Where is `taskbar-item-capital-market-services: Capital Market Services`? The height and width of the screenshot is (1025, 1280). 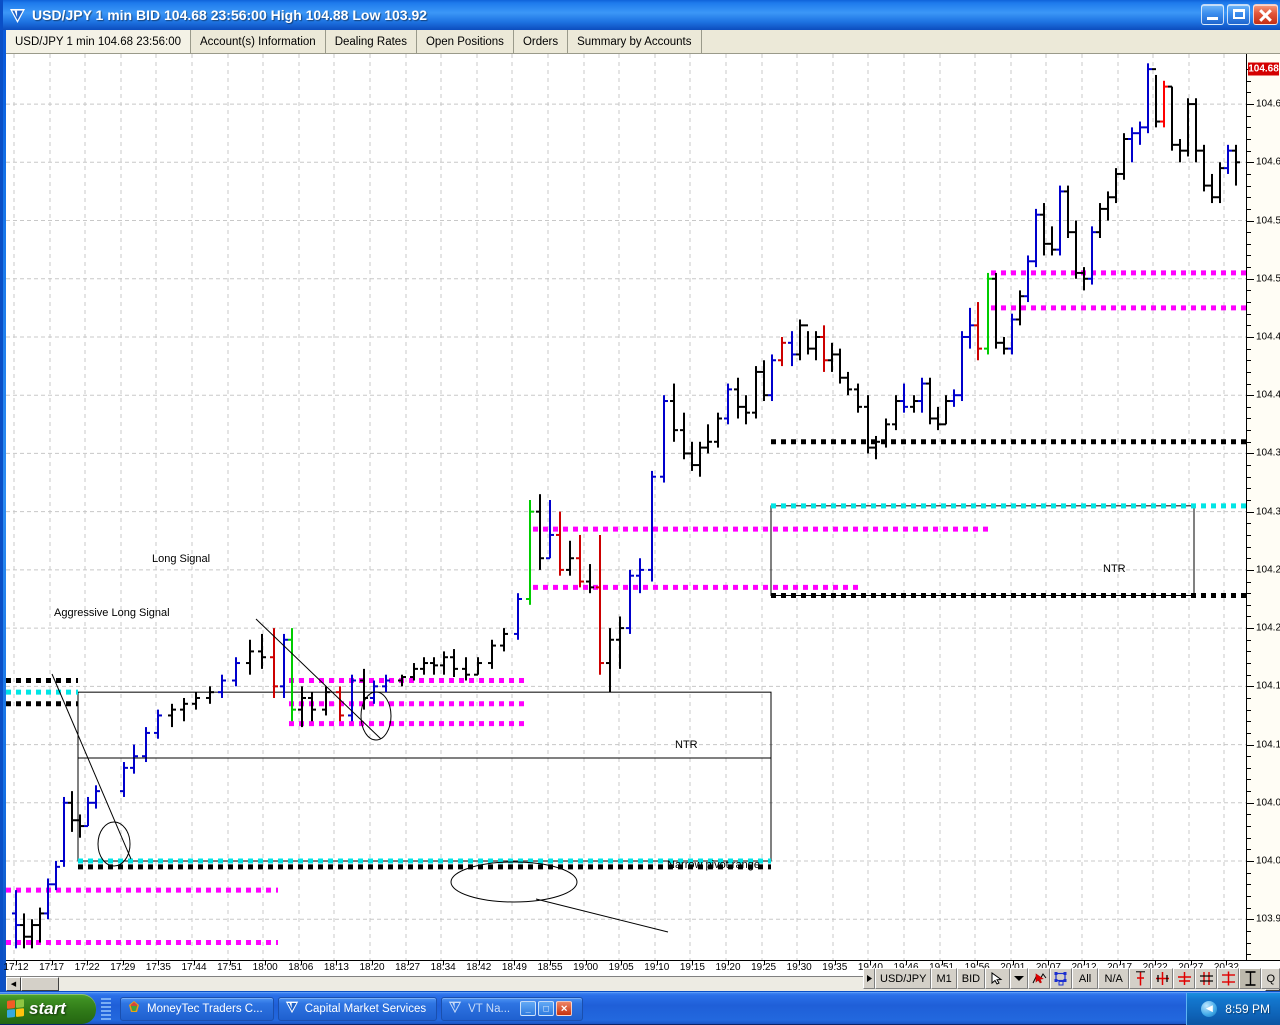
taskbar-item-capital-market-services: Capital Market Services is located at coordinates (357, 1008).